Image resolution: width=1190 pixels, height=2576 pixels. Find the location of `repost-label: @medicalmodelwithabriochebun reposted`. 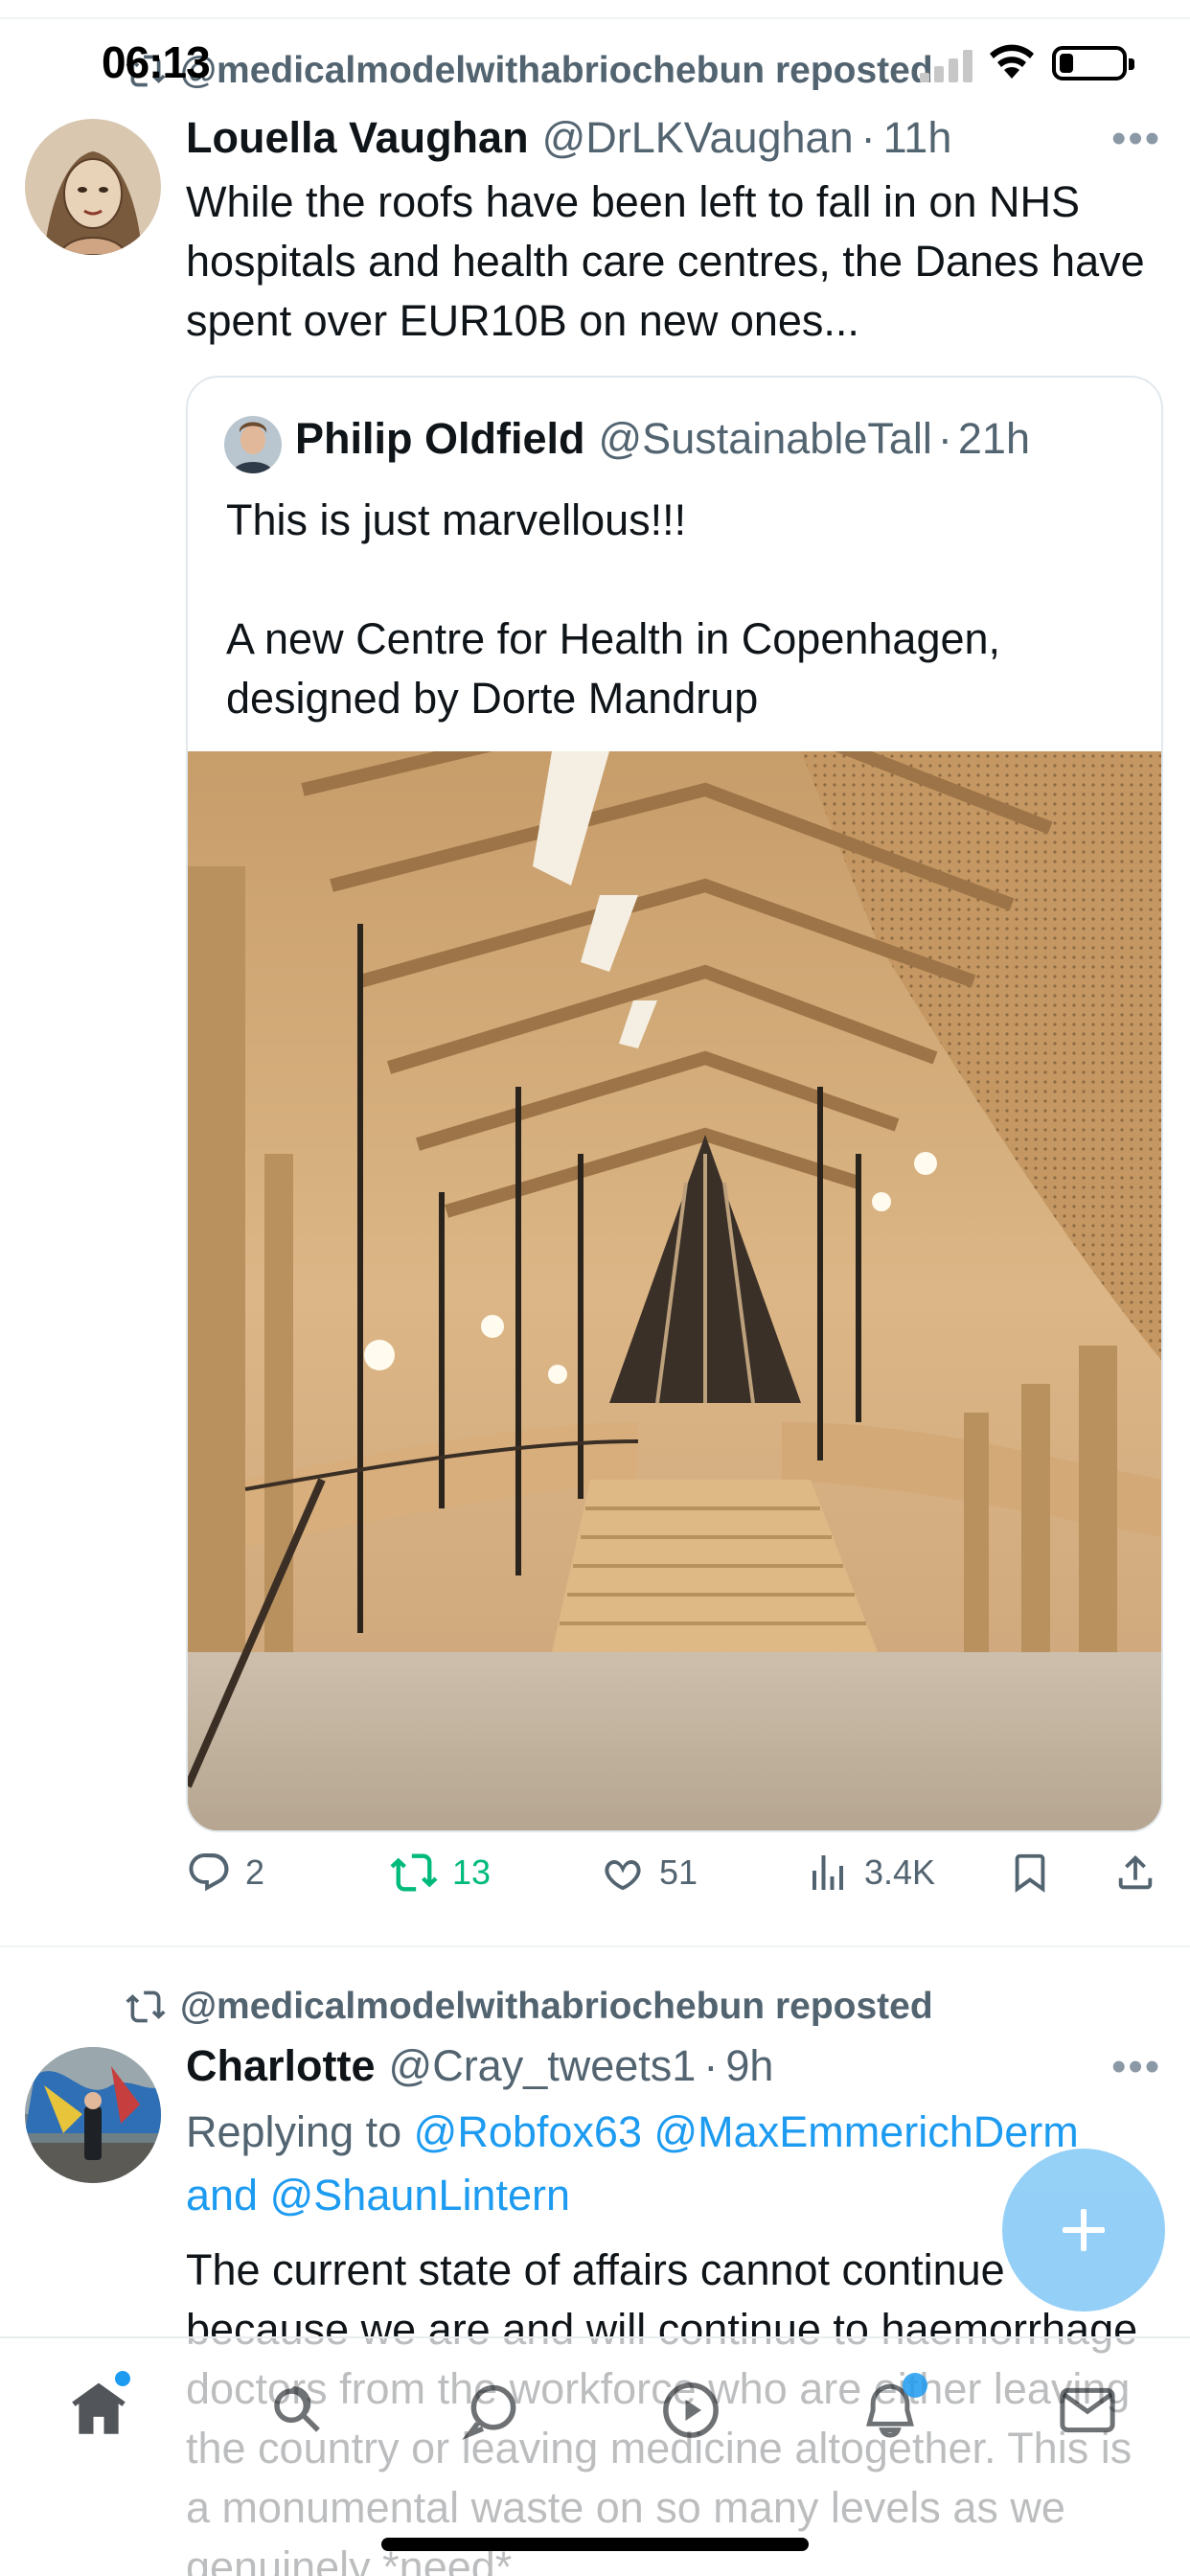

repost-label: @medicalmodelwithabriochebun reposted is located at coordinates (557, 2007).